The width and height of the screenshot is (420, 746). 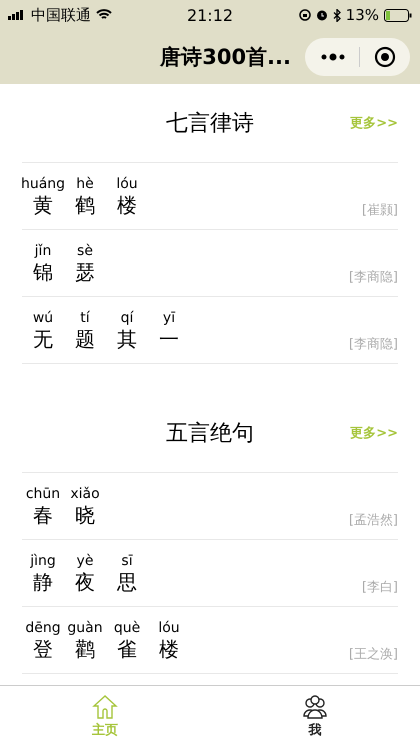 I want to click on bluetooth-icon, so click(x=336, y=15).